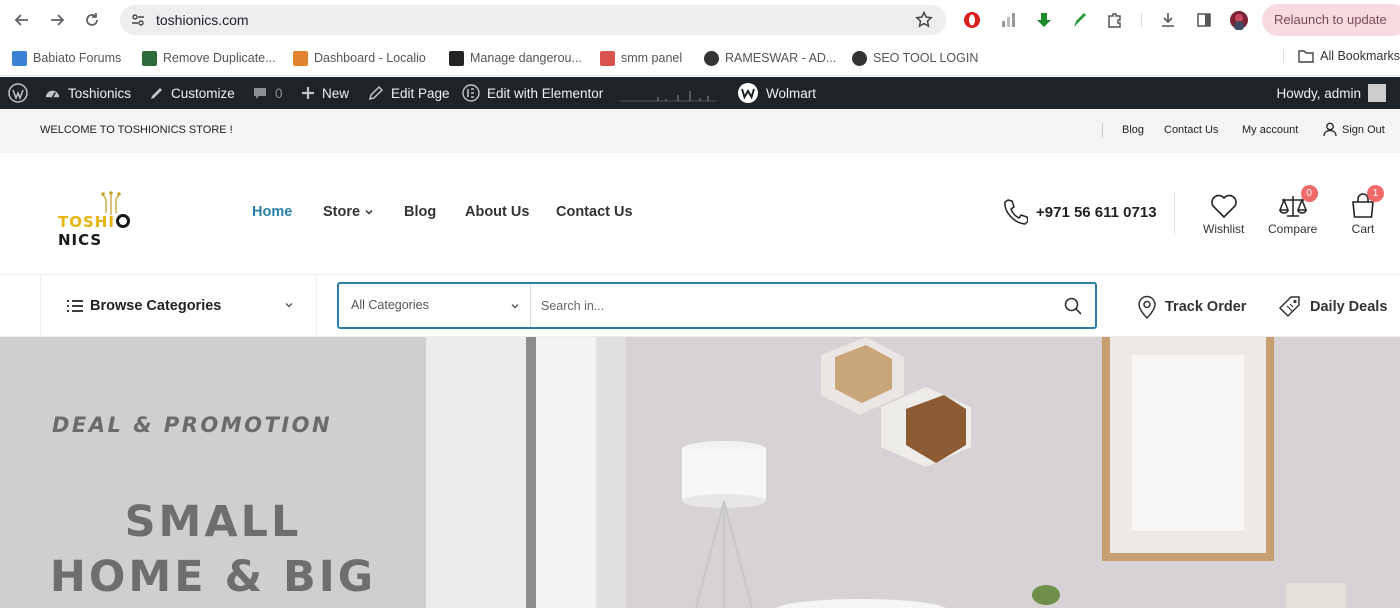 The height and width of the screenshot is (608, 1400). I want to click on downloads-icon, so click(1168, 20).